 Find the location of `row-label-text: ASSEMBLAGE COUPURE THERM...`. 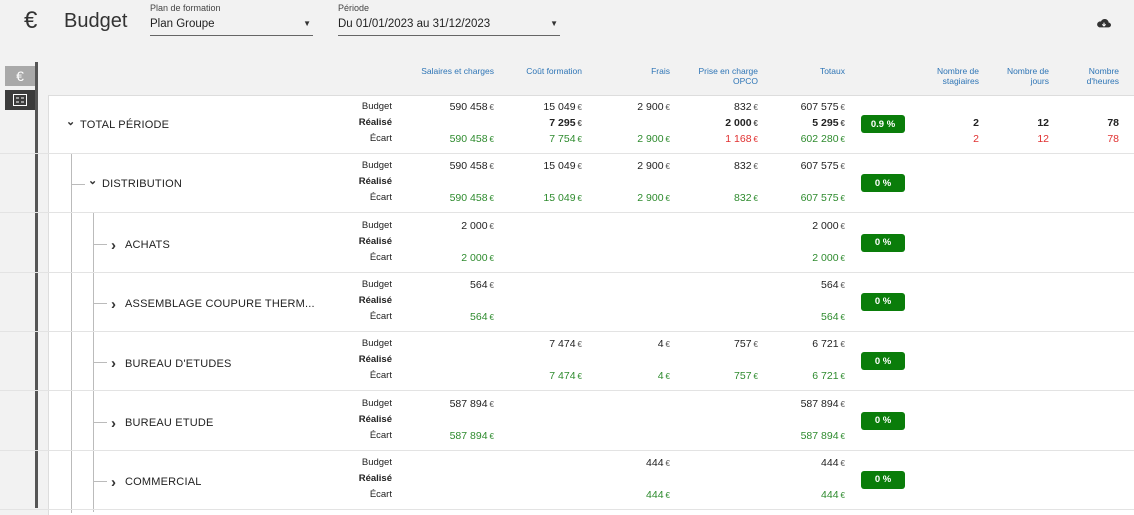

row-label-text: ASSEMBLAGE COUPURE THERM... is located at coordinates (220, 304).